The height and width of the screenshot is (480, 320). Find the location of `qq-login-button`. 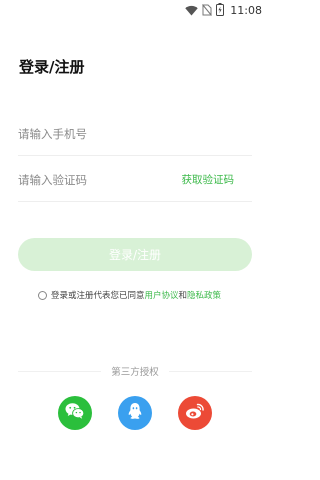

qq-login-button is located at coordinates (135, 413).